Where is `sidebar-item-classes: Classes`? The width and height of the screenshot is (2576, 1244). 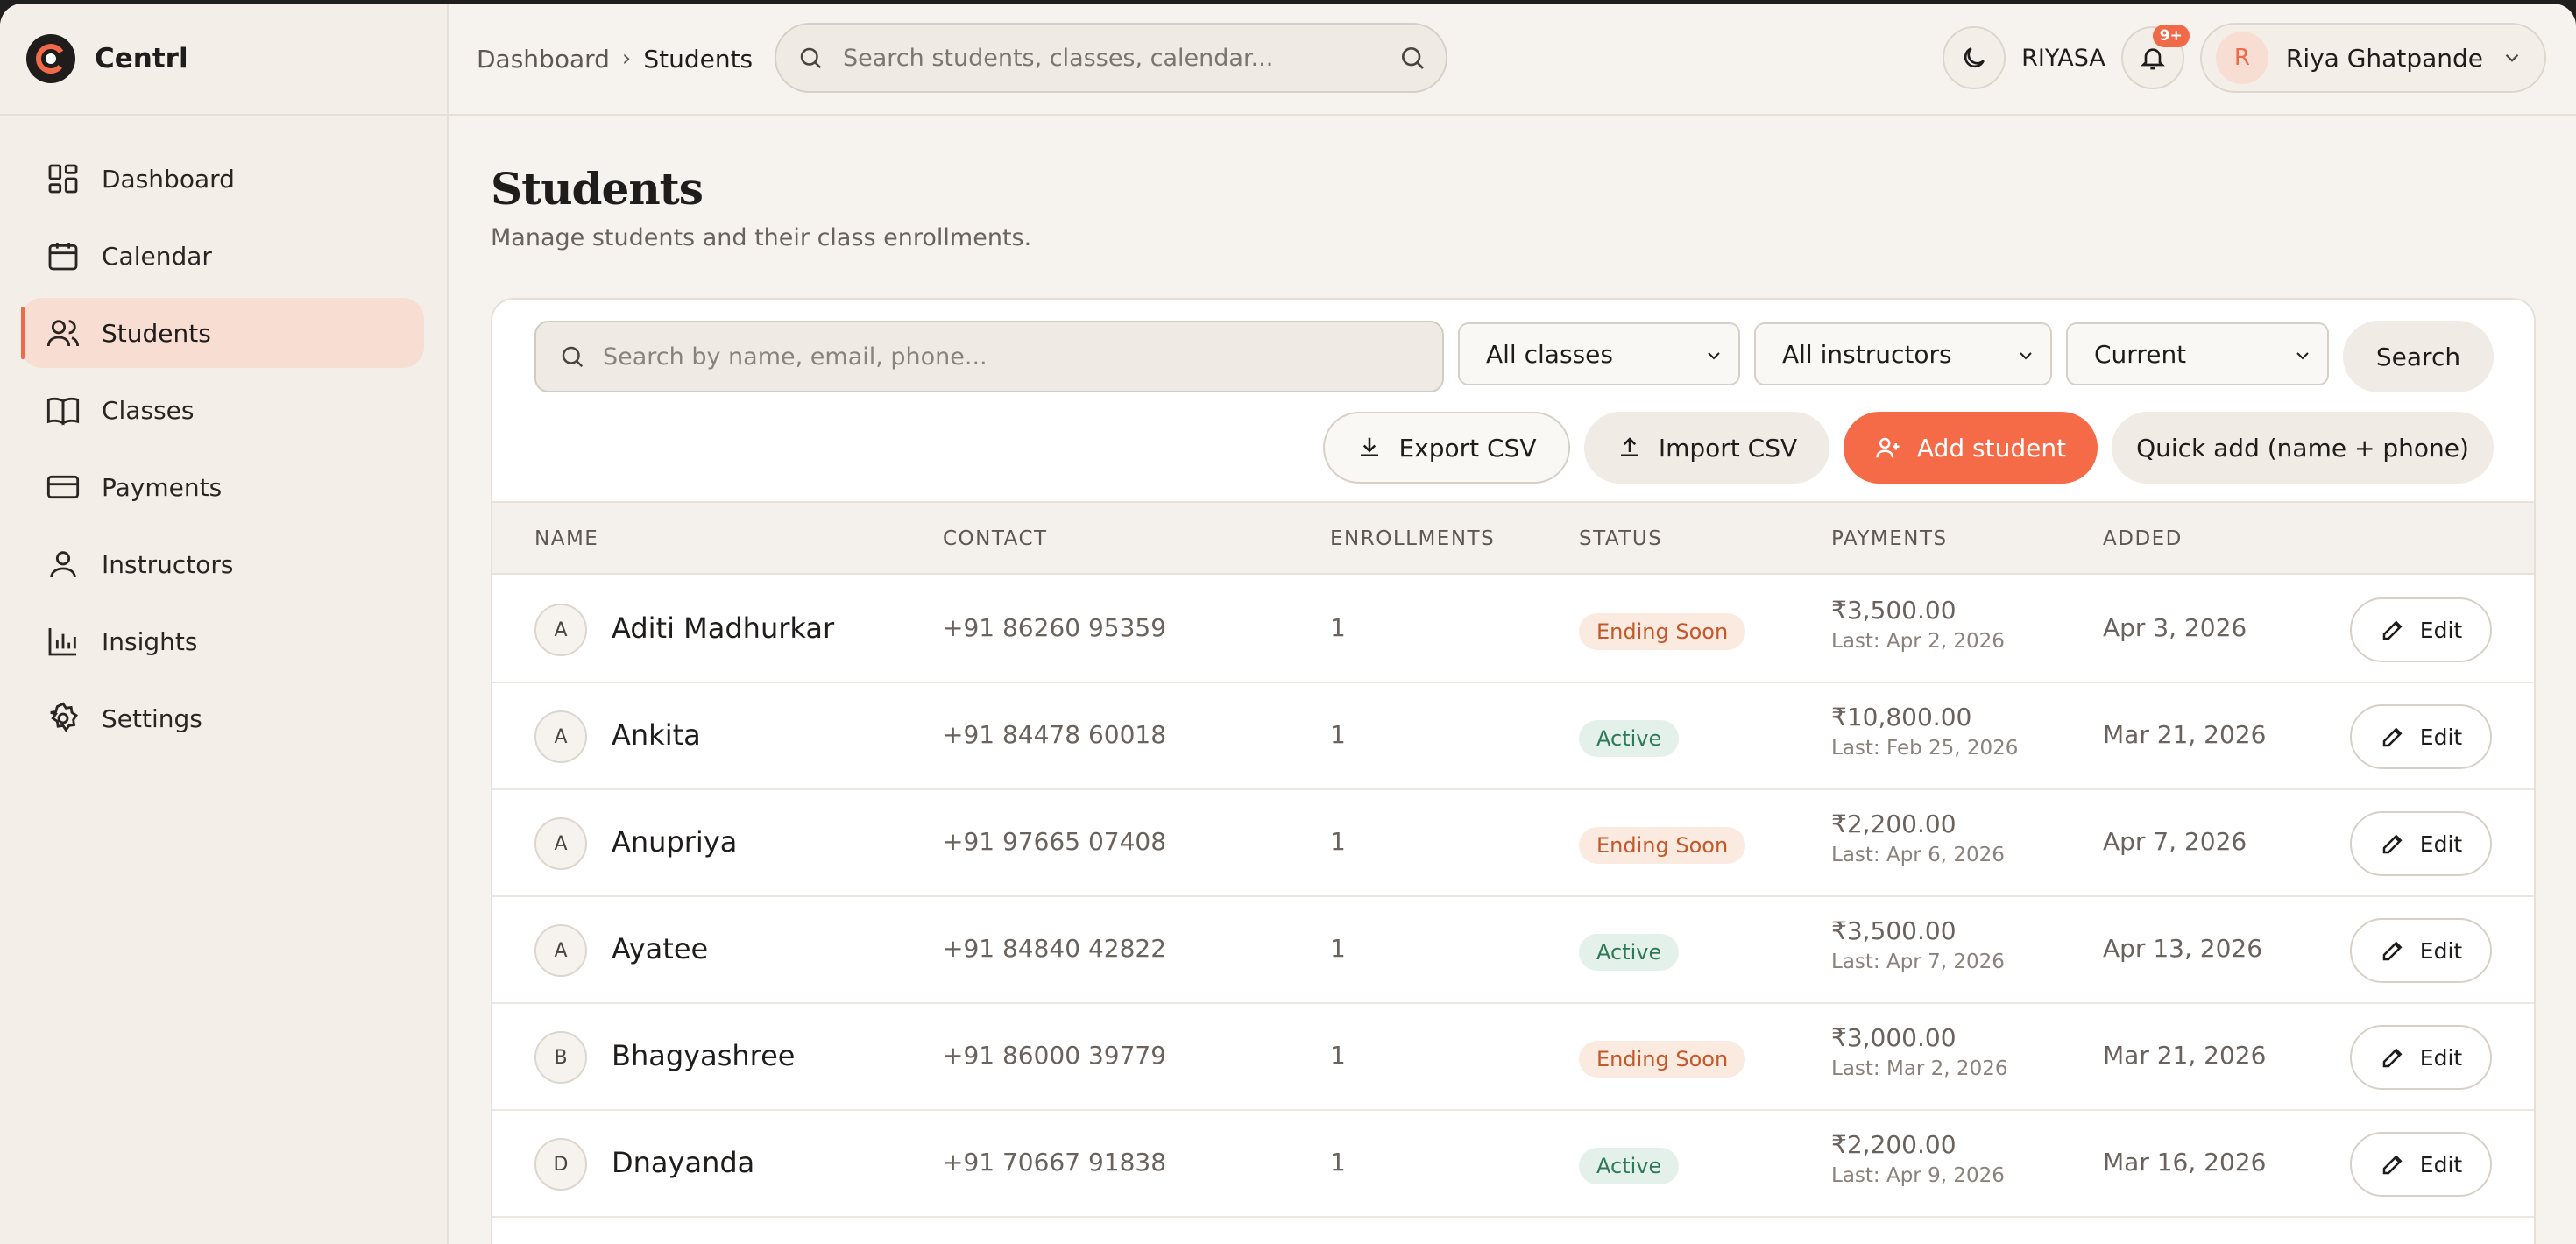
sidebar-item-classes: Classes is located at coordinates (222, 410).